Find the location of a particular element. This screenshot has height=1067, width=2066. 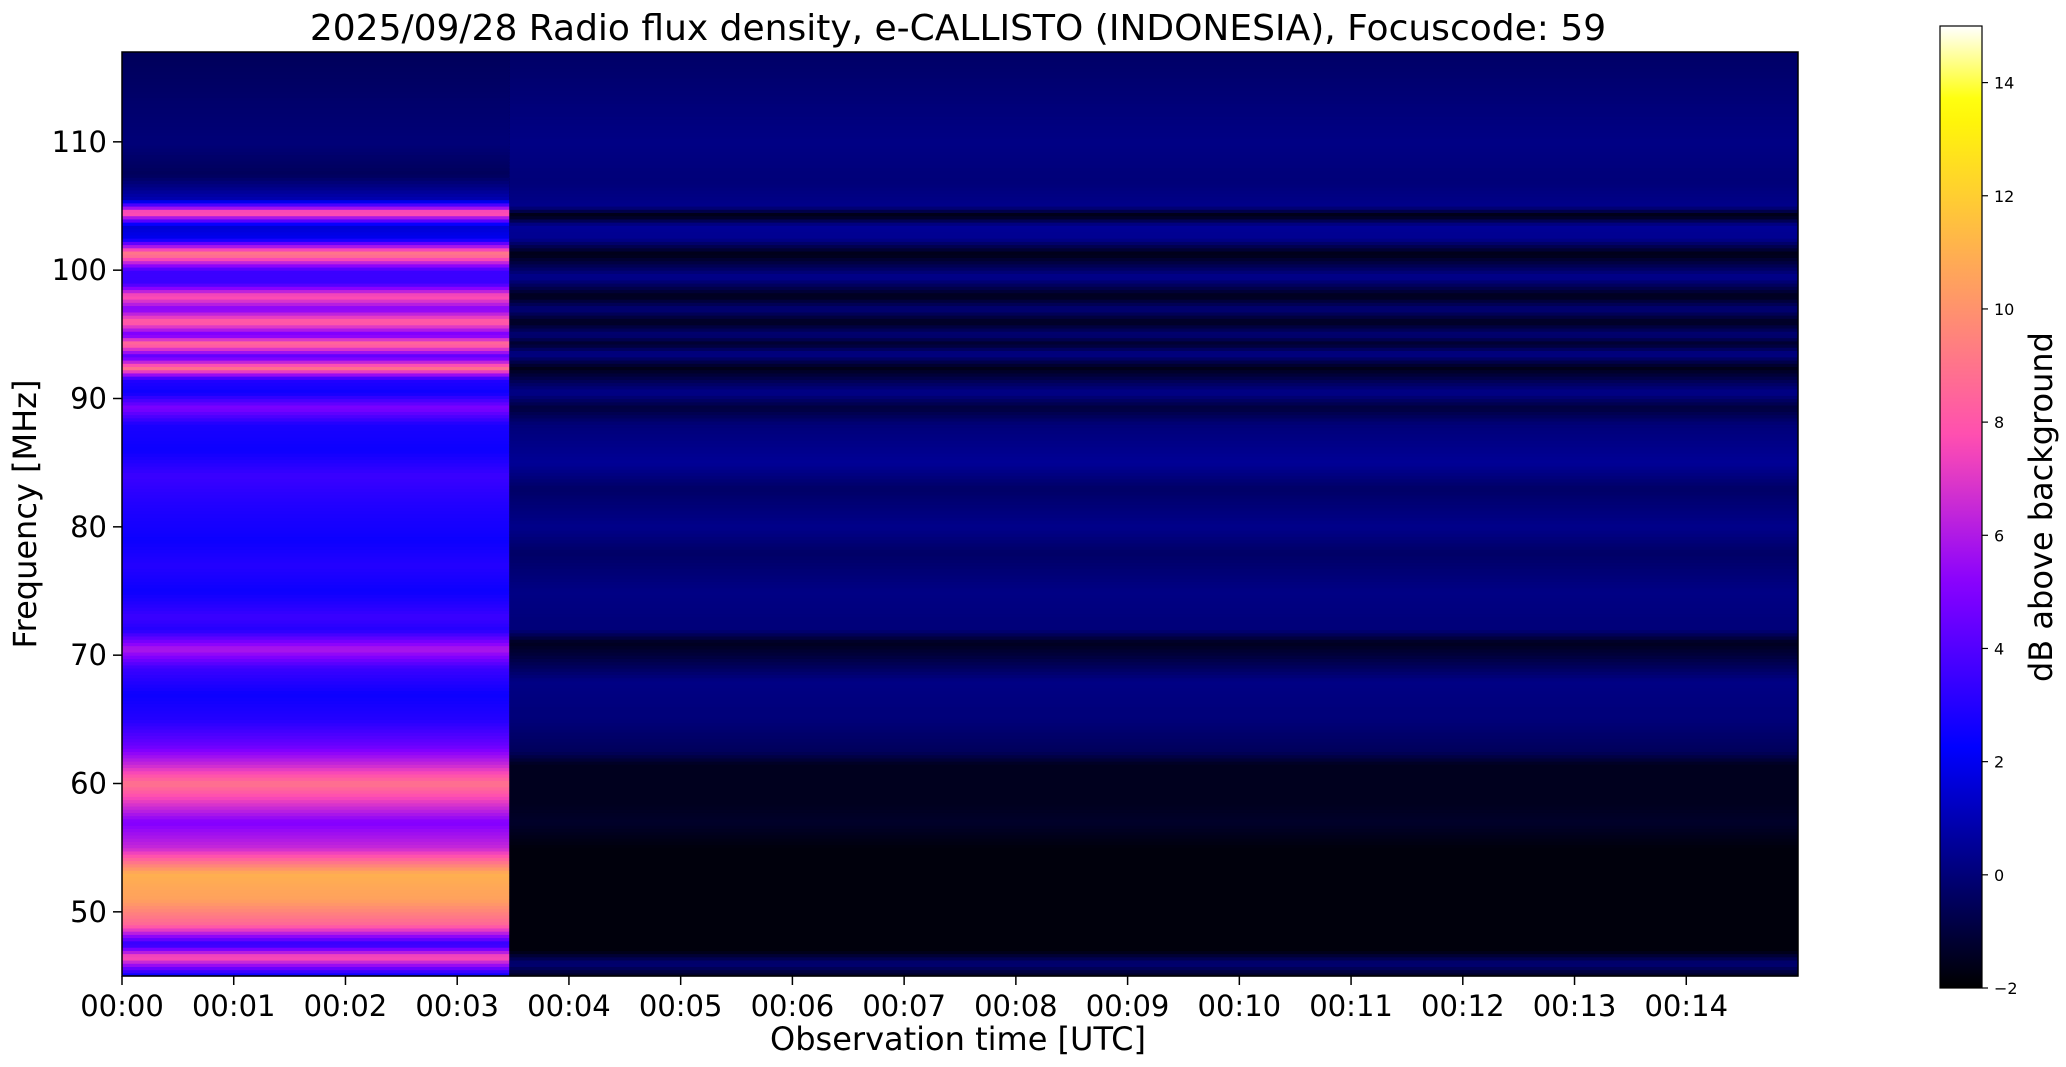

y-axis-label: Frequency [MHz] is located at coordinates (25, 514).